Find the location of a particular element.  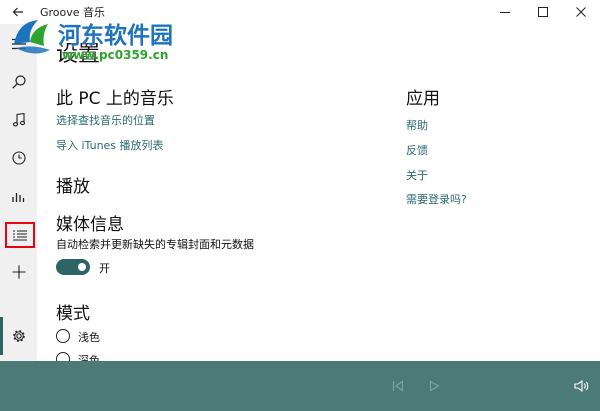

add-icon is located at coordinates (18, 272).